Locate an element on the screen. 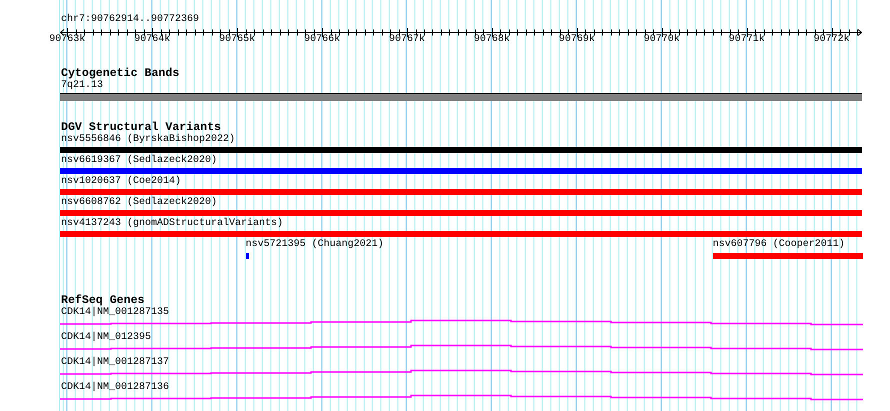 This screenshot has height=411, width=890. ruler-label: 90764k is located at coordinates (152, 40).